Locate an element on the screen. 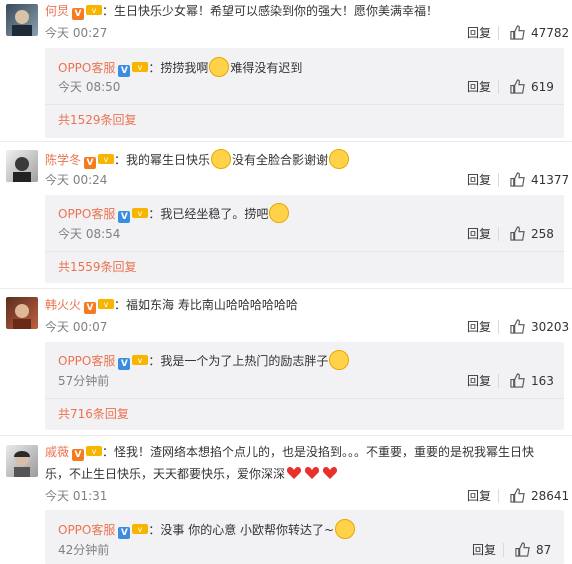  comment-username: 戚薇 is located at coordinates (57, 452).